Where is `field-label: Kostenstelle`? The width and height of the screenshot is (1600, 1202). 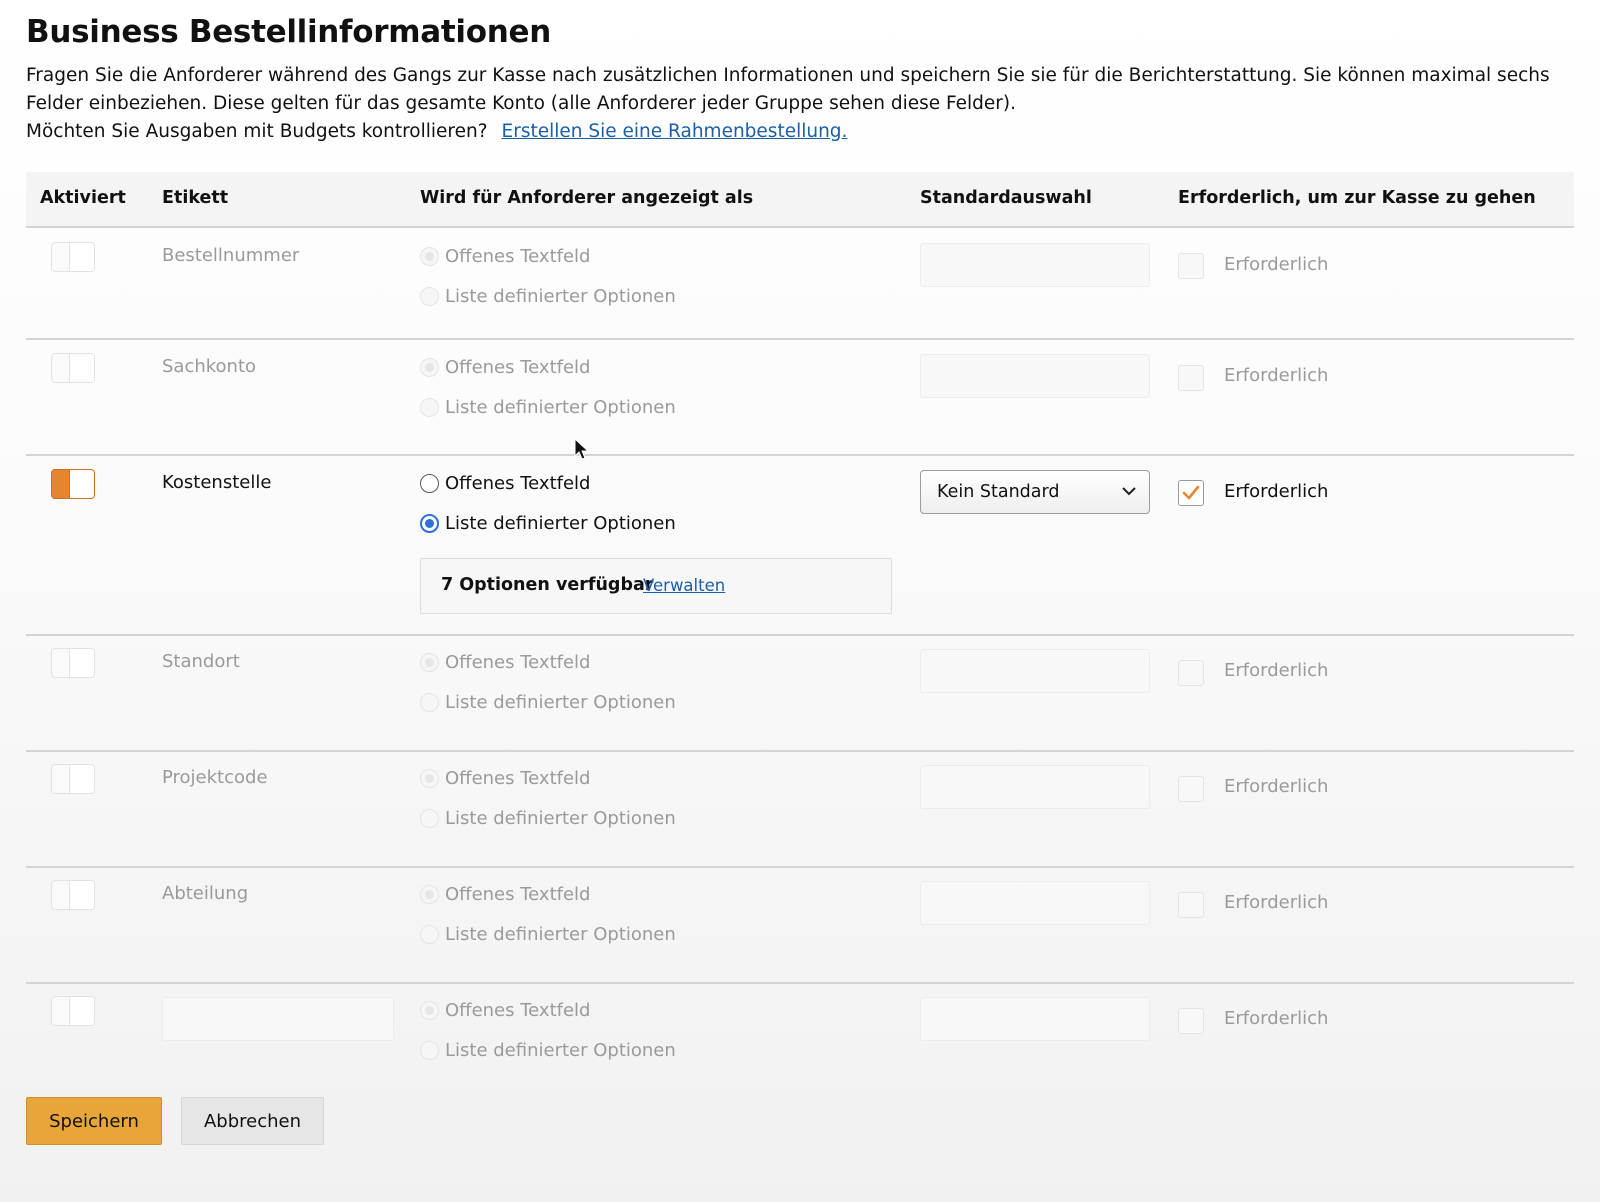
field-label: Kostenstelle is located at coordinates (217, 482).